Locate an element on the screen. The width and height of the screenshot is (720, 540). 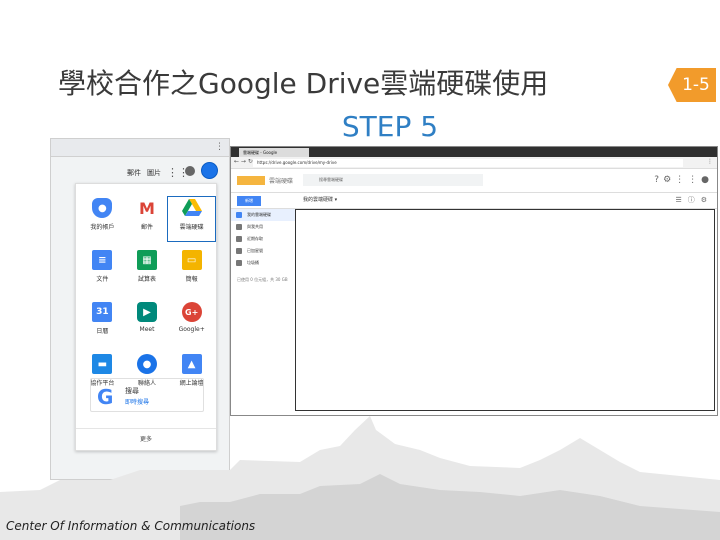
search-card-subtitle: 即時搜尋 is located at coordinates (137, 402).